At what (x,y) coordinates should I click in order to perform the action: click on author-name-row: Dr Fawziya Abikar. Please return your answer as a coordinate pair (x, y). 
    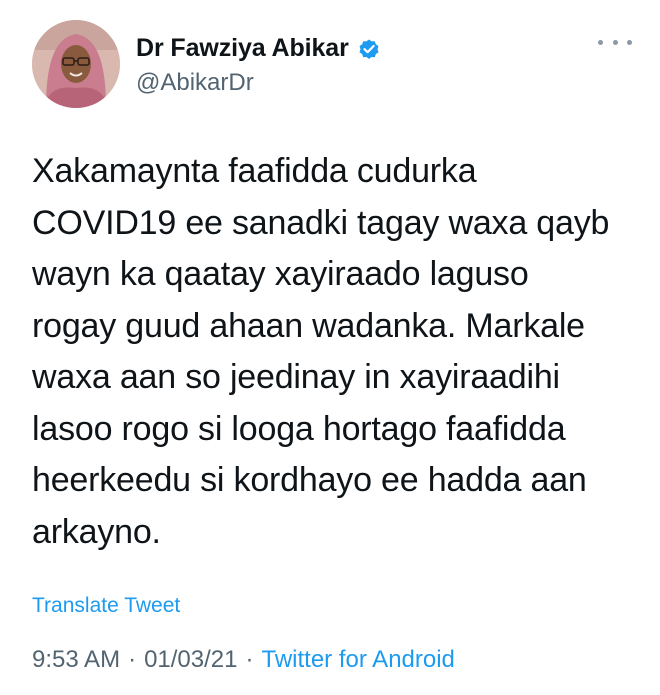
    Looking at the image, I should click on (258, 48).